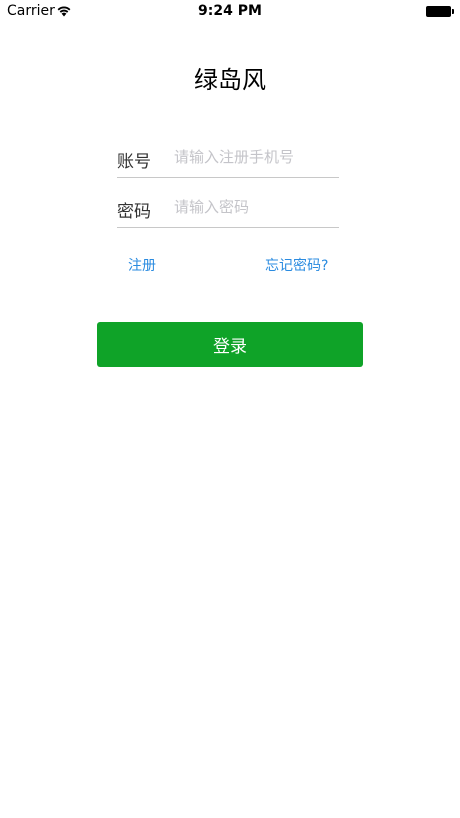  I want to click on status-time: 9:24 PM, so click(230, 11).